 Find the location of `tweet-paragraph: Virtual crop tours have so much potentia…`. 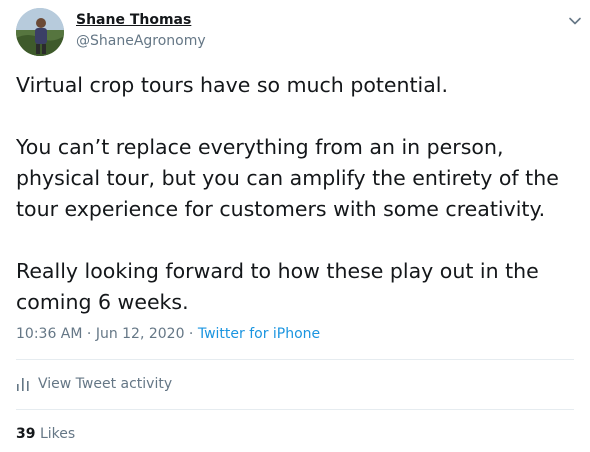

tweet-paragraph: Virtual crop tours have so much potentia… is located at coordinates (232, 85).